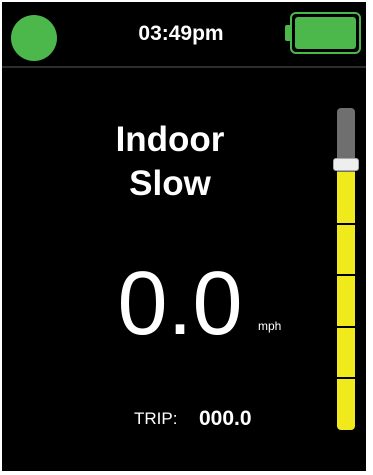  Describe the element at coordinates (270, 326) in the screenshot. I see `speed-unit: mph` at that location.